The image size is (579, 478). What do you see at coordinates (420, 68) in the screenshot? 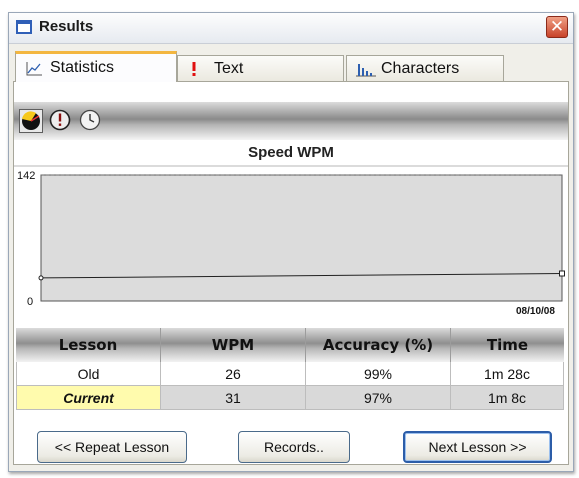
I see `tab-label: Characters` at bounding box center [420, 68].